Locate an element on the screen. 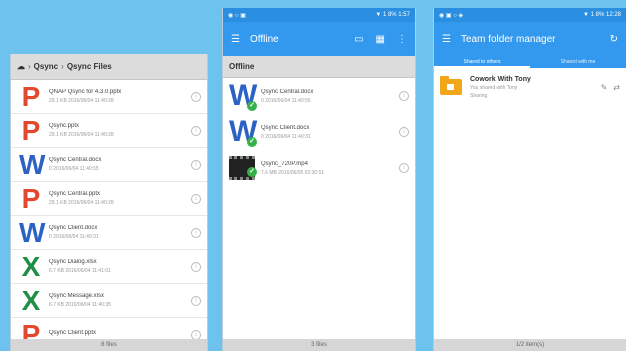 This screenshot has height=351, width=626. file-name: Qsync.pptx is located at coordinates (64, 126).